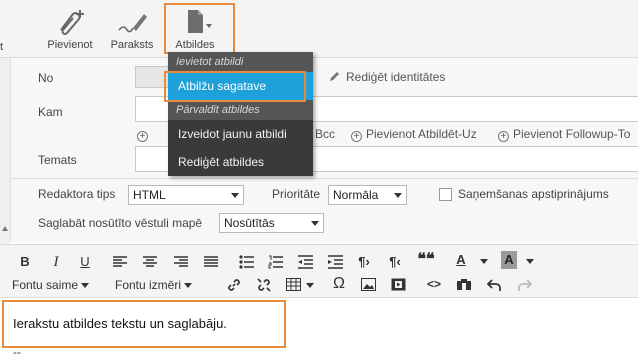 This screenshot has height=362, width=638. I want to click on menu-item-edit-responses: Rediģēt atbildes, so click(240, 162).